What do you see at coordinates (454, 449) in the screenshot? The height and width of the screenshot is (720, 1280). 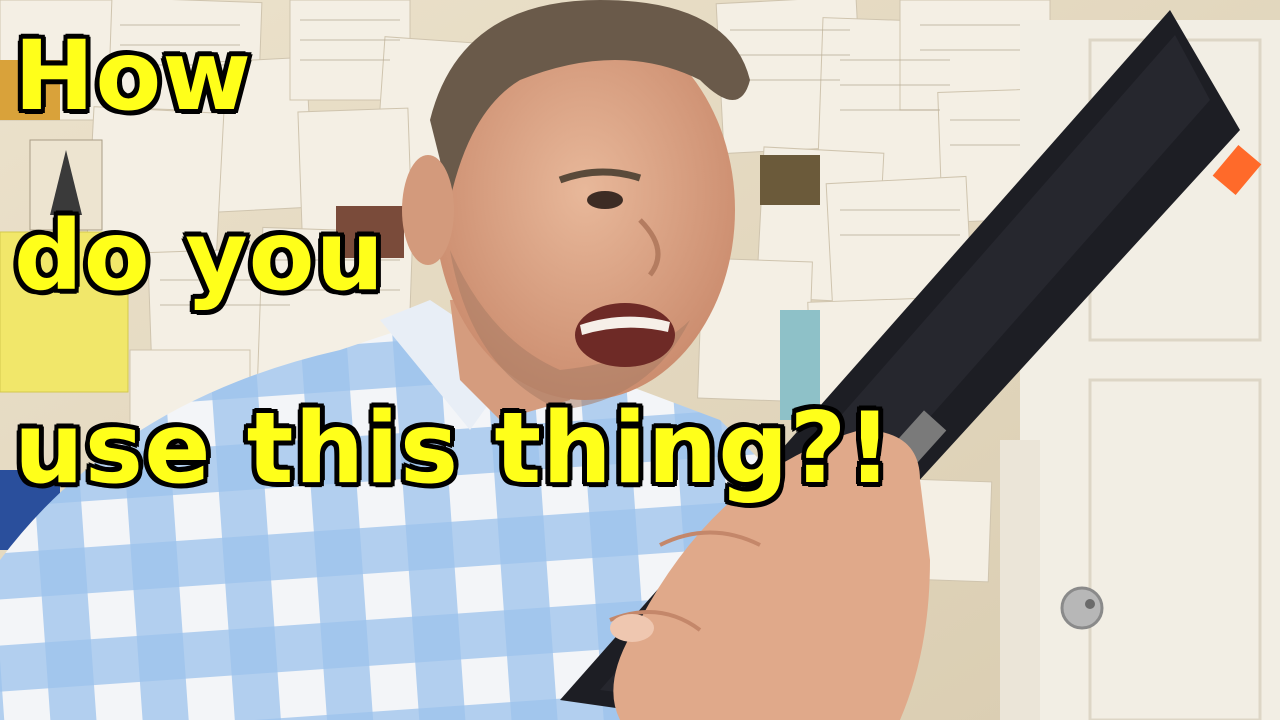 I see `caption-line-3: use this thing?!` at bounding box center [454, 449].